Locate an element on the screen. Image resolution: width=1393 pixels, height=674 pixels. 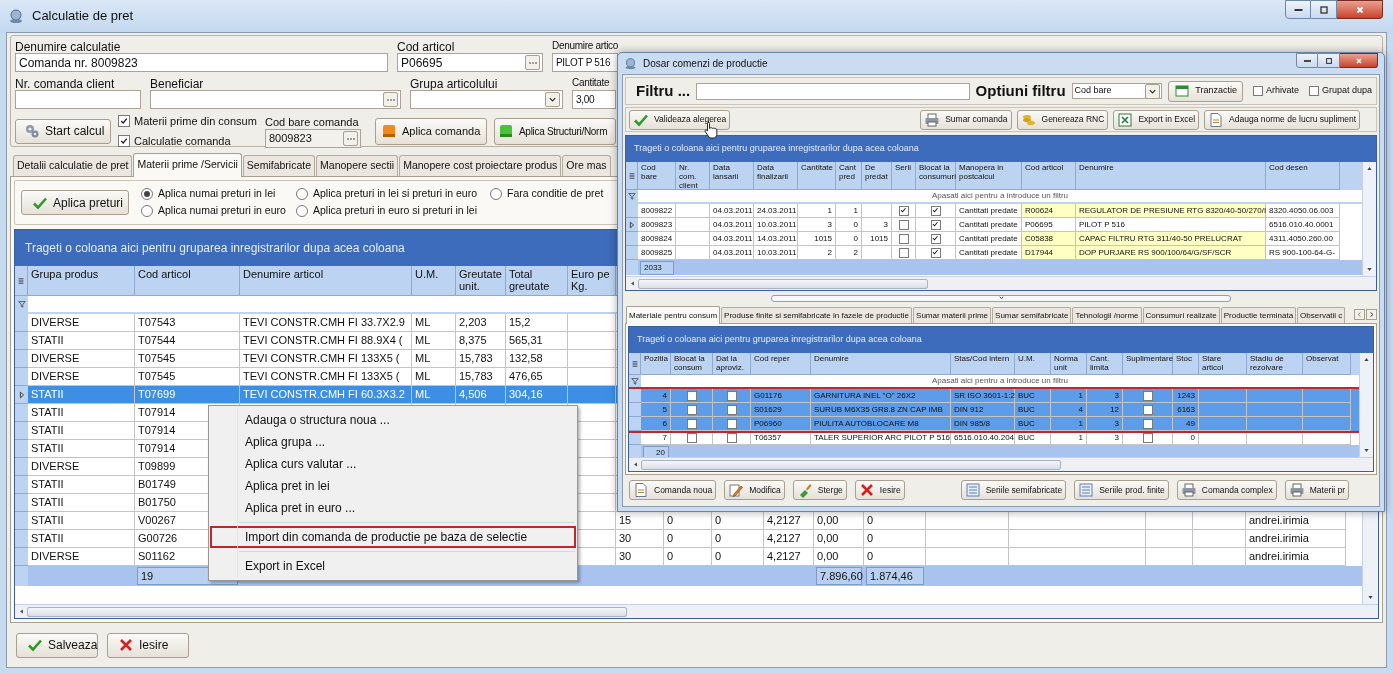
radio-label: Aplica numai preturi in euro is located at coordinates (222, 210).